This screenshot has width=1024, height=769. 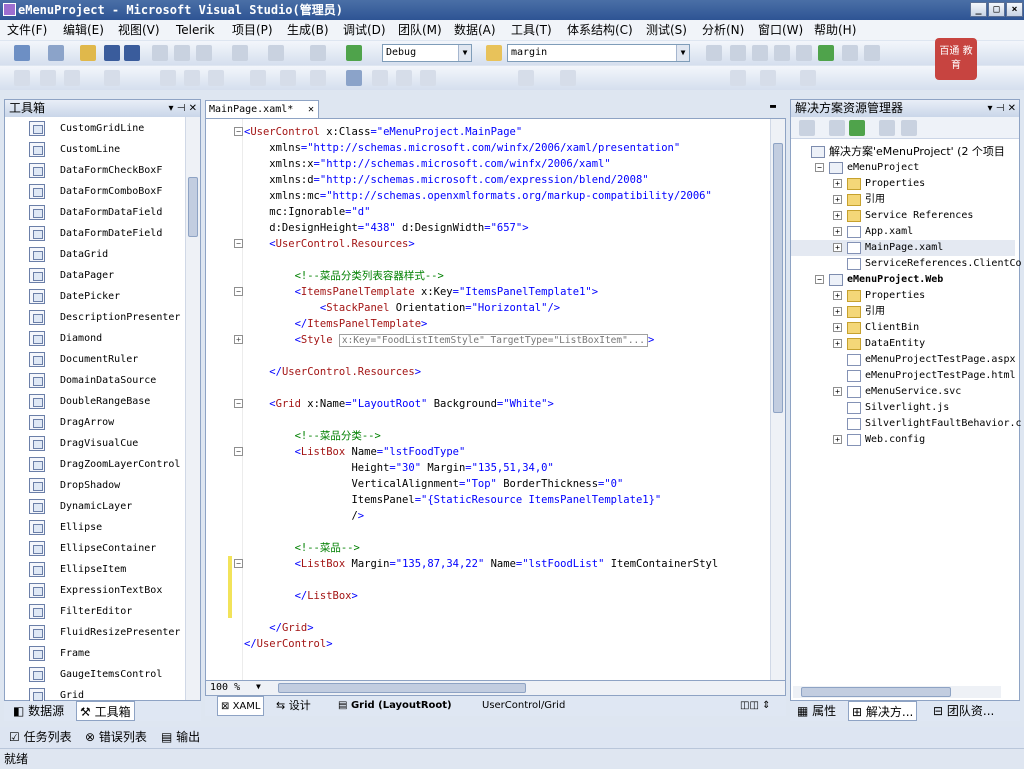 What do you see at coordinates (808, 78) in the screenshot?
I see `tab-order-icon` at bounding box center [808, 78].